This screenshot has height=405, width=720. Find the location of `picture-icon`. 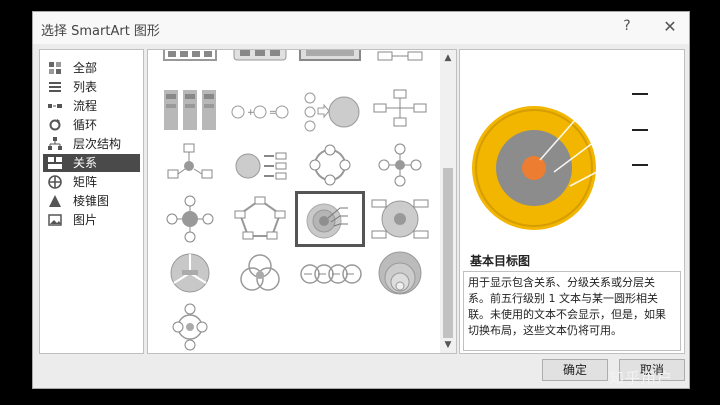

picture-icon is located at coordinates (55, 220).